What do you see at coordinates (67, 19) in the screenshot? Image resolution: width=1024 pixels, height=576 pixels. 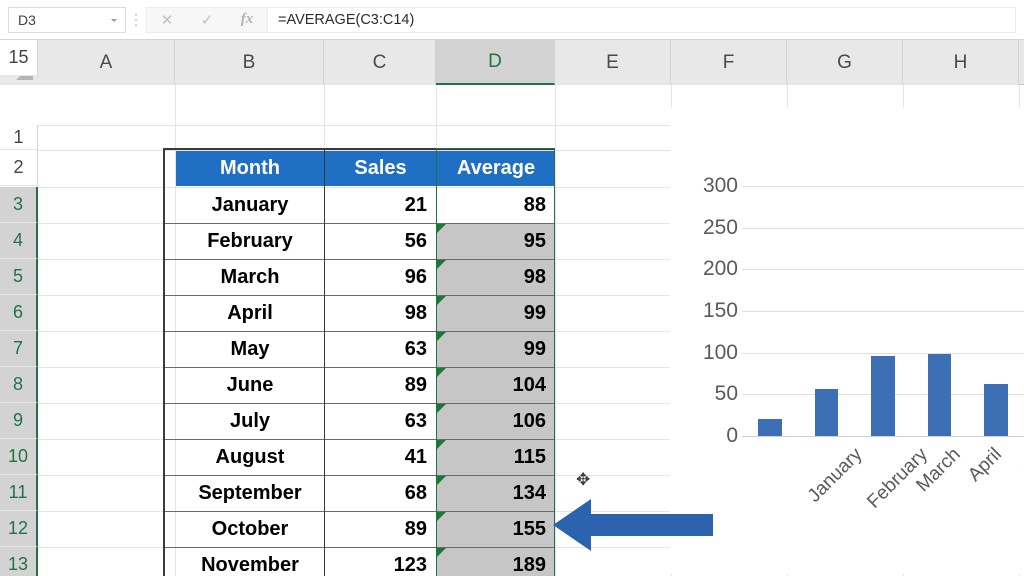 I see `name-box: D3` at bounding box center [67, 19].